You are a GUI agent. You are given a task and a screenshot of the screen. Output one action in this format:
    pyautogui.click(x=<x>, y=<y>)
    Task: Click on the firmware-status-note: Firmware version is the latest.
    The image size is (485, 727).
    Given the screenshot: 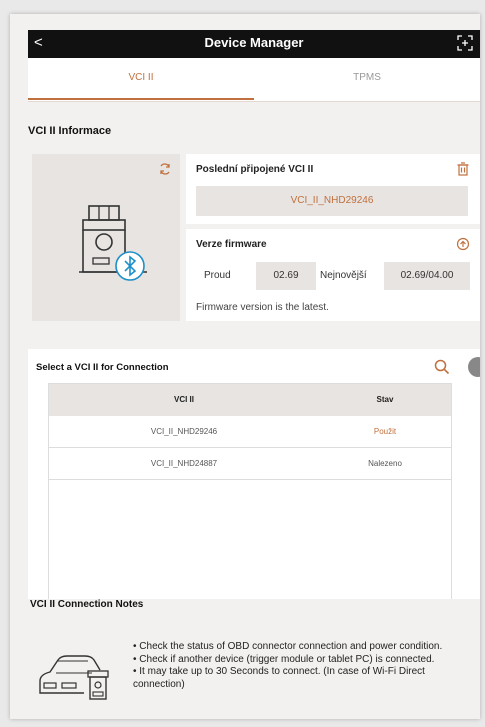 What is the action you would take?
    pyautogui.click(x=262, y=307)
    